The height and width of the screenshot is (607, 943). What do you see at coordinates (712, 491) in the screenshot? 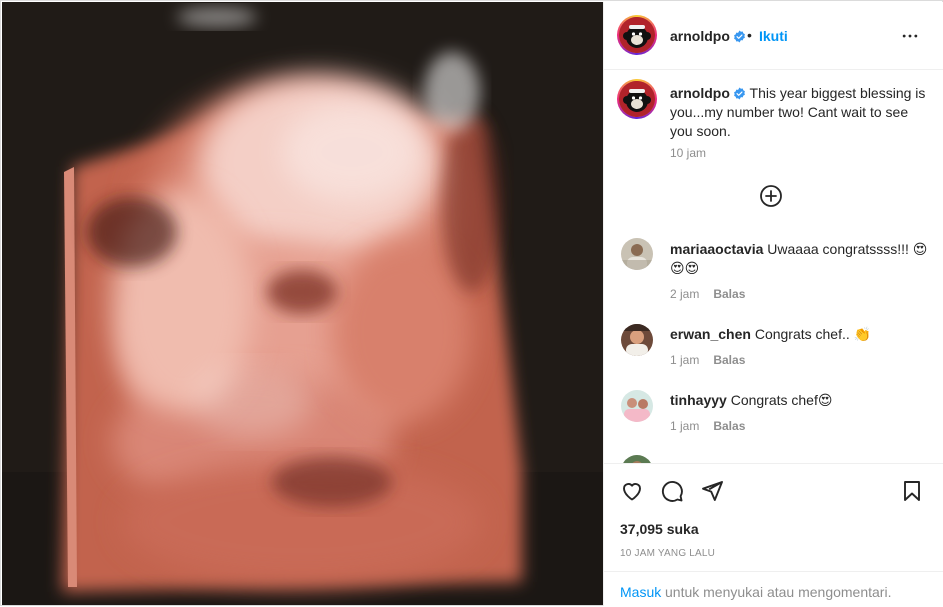
I see `send-icon` at bounding box center [712, 491].